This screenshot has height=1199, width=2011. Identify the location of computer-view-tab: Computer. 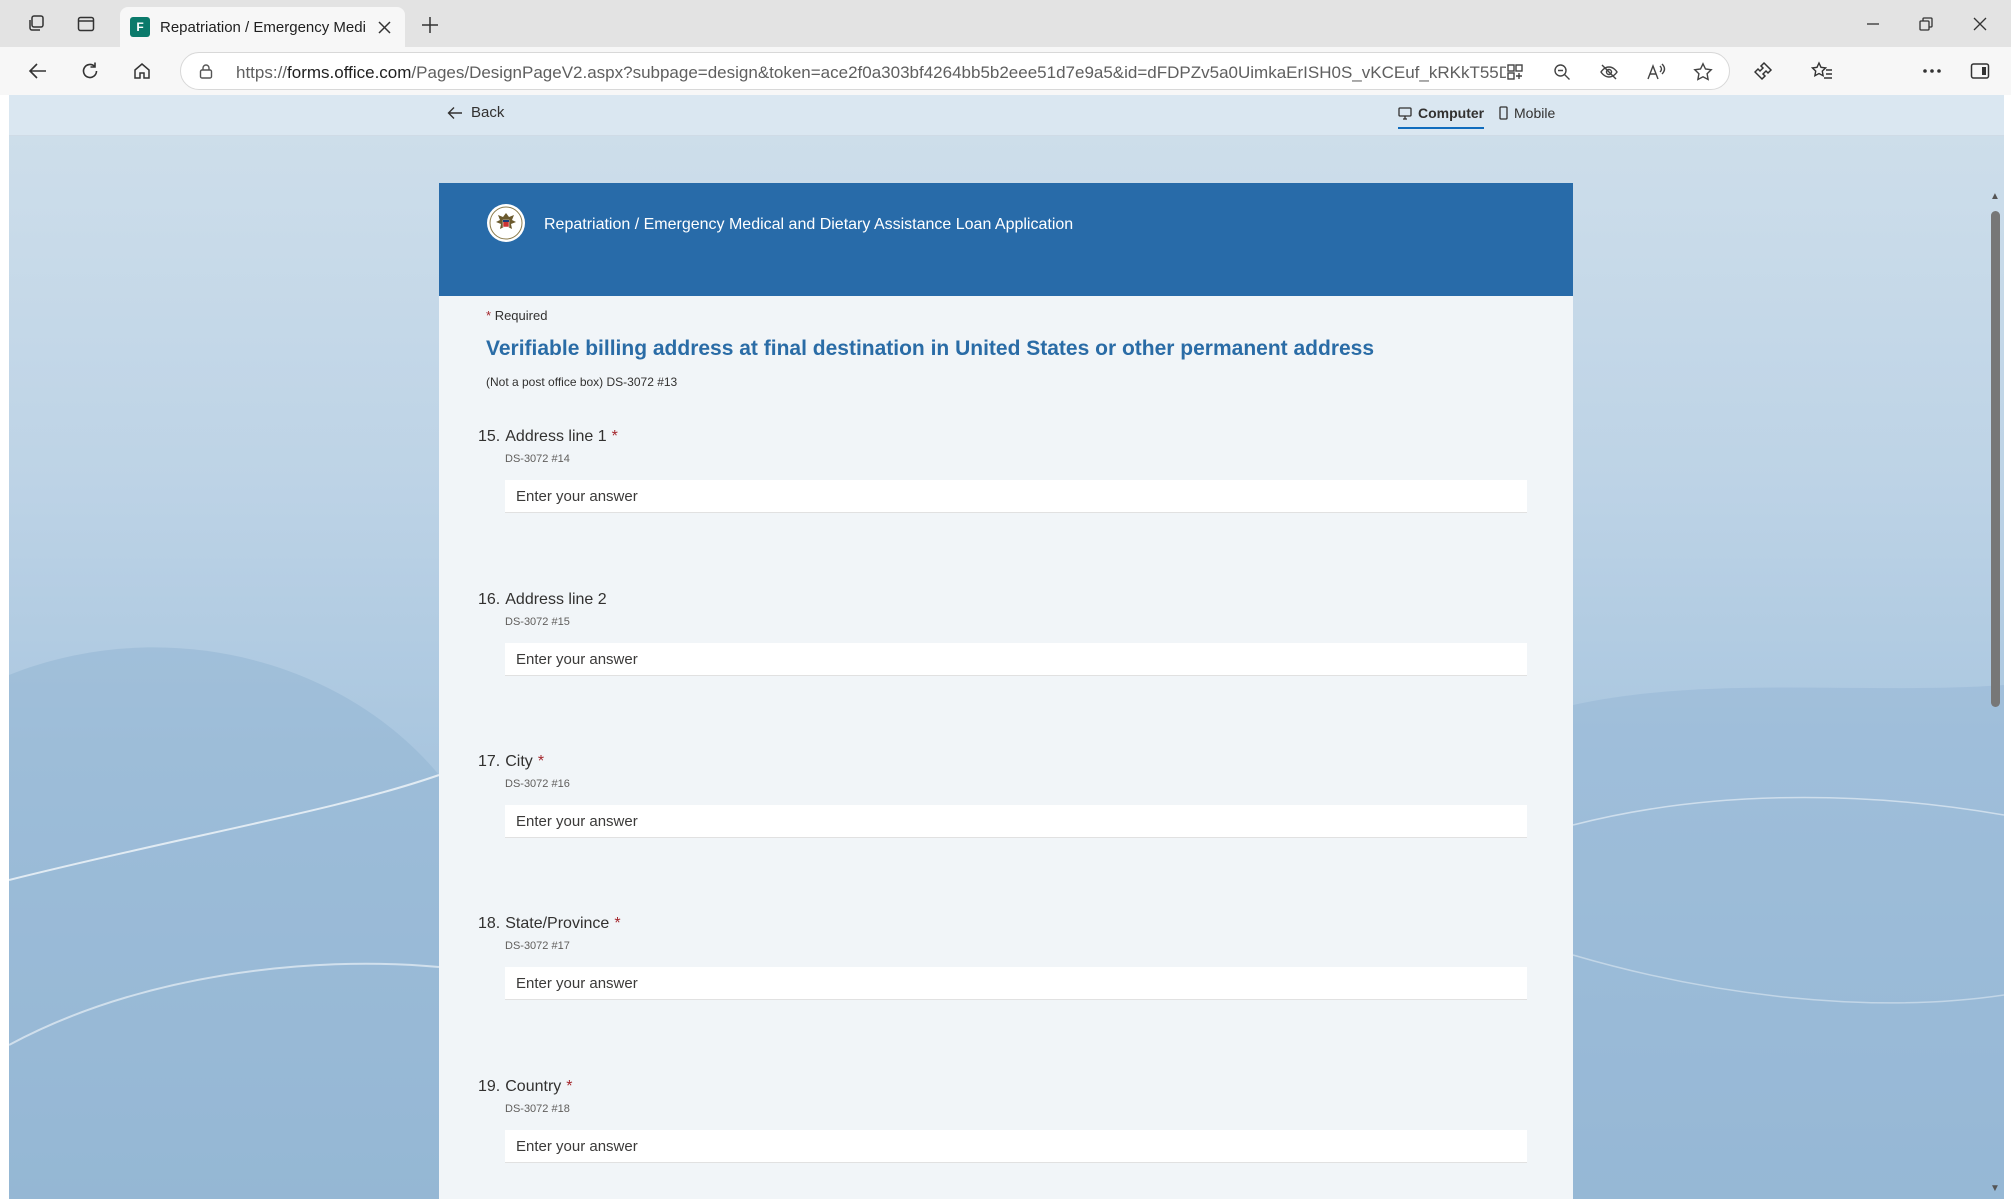
(1441, 117).